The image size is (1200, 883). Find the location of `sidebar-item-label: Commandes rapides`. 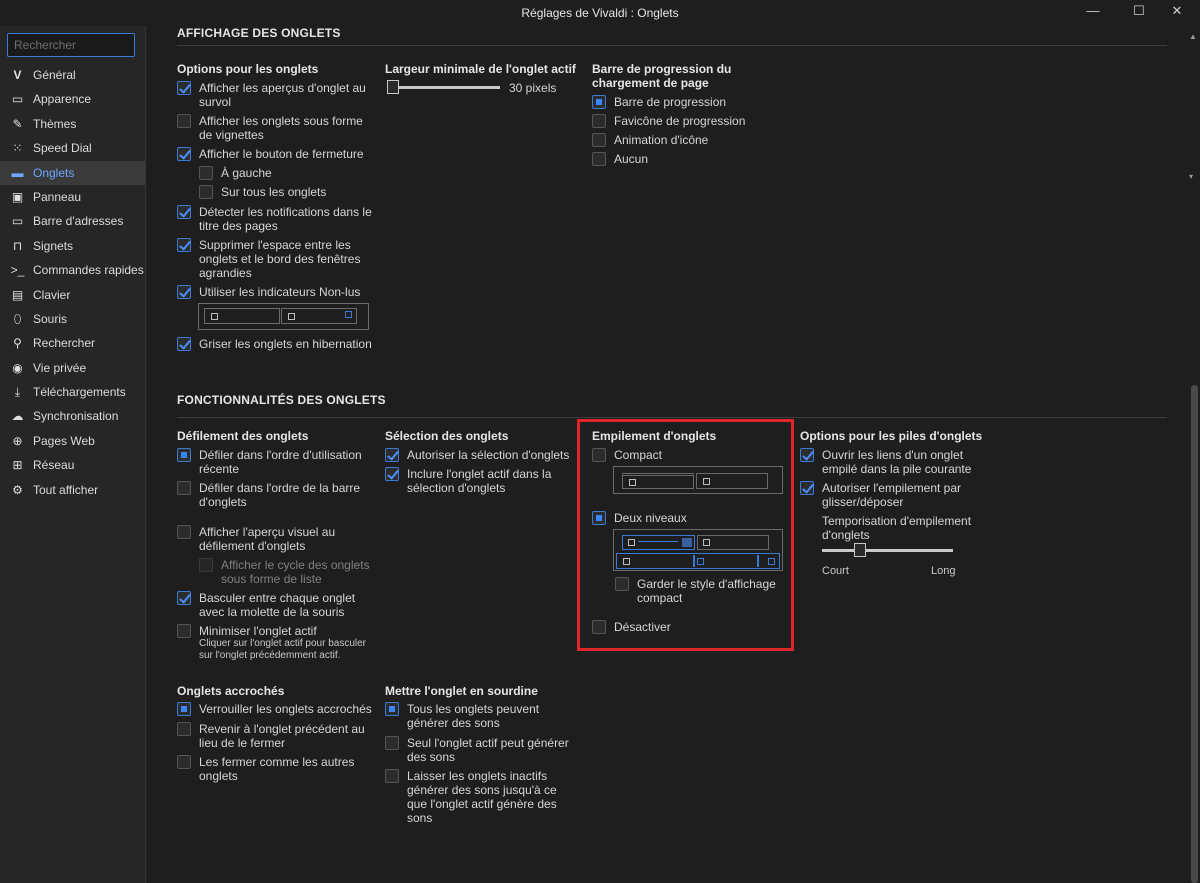

sidebar-item-label: Commandes rapides is located at coordinates (88, 270).